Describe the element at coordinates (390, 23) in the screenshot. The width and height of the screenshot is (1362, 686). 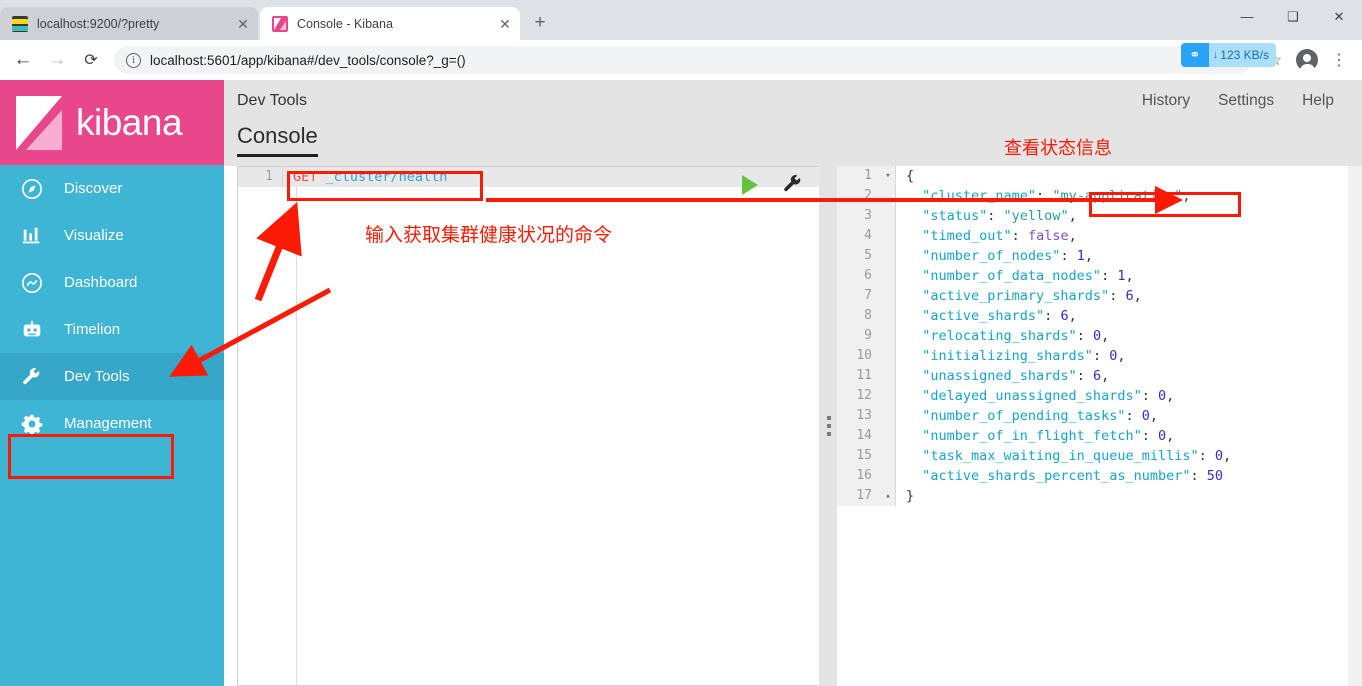
I see `browser-tab-2: Console - Kibana ✕` at that location.